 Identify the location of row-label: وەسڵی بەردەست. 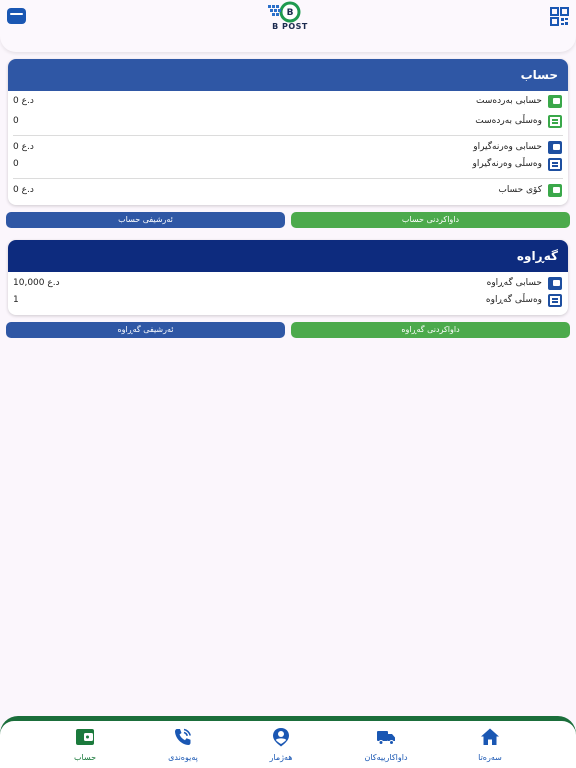
(508, 121).